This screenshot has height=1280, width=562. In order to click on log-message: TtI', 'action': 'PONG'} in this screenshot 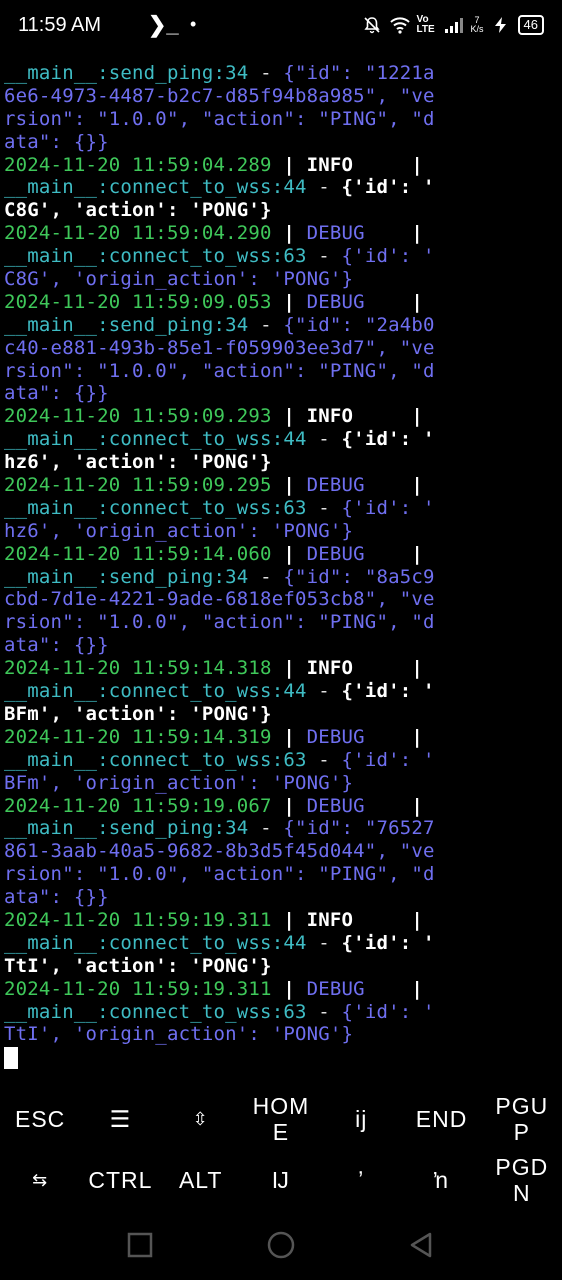, I will do `click(138, 965)`.